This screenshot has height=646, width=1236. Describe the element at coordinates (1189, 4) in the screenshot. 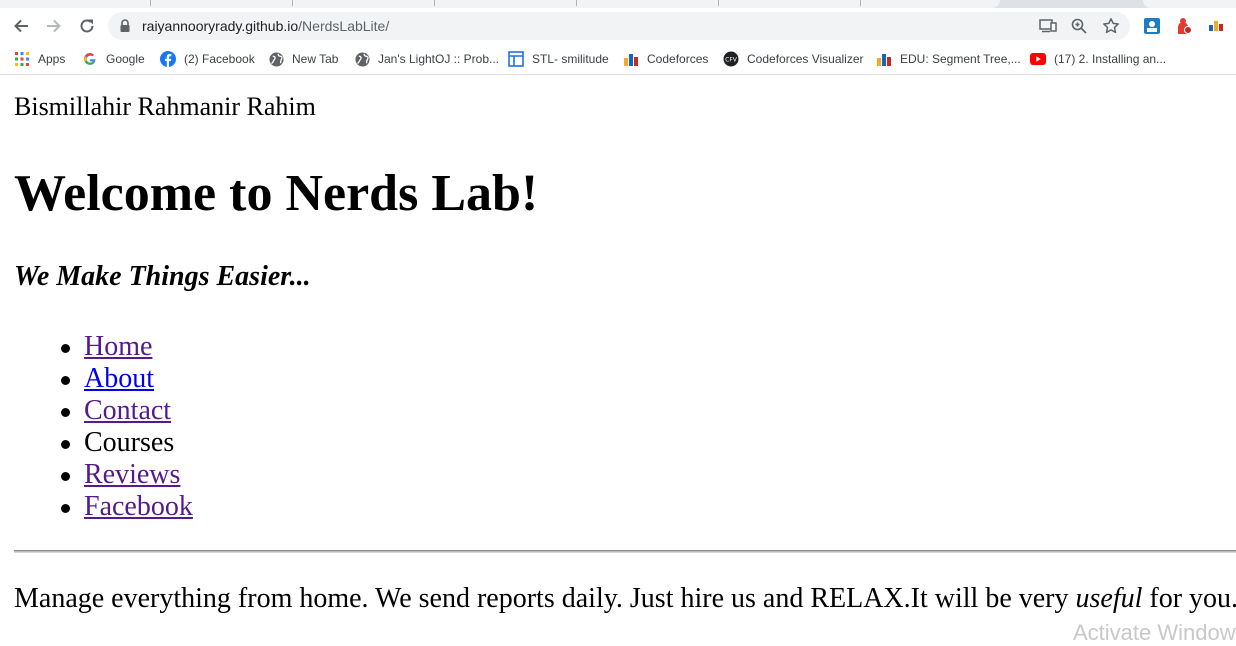

I see `tab` at that location.